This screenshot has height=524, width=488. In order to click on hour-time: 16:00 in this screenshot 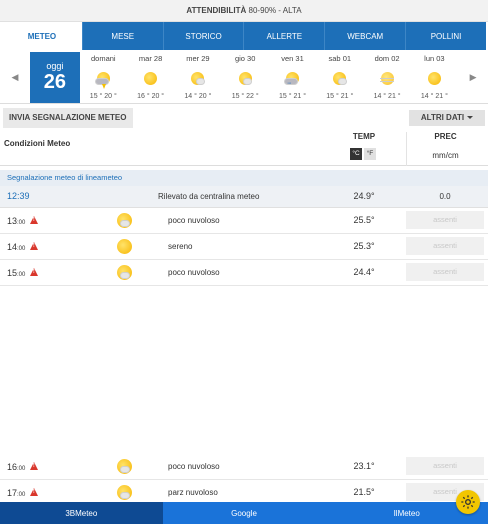, I will do `click(16, 467)`.